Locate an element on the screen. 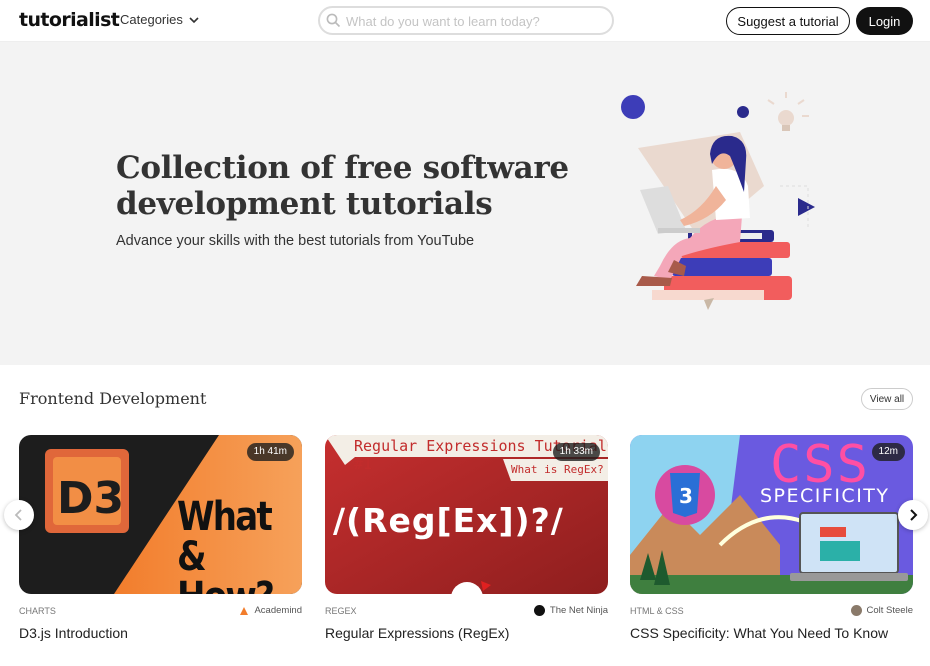 The image size is (930, 666). thumb-text-line-1: What & is located at coordinates (225, 537).